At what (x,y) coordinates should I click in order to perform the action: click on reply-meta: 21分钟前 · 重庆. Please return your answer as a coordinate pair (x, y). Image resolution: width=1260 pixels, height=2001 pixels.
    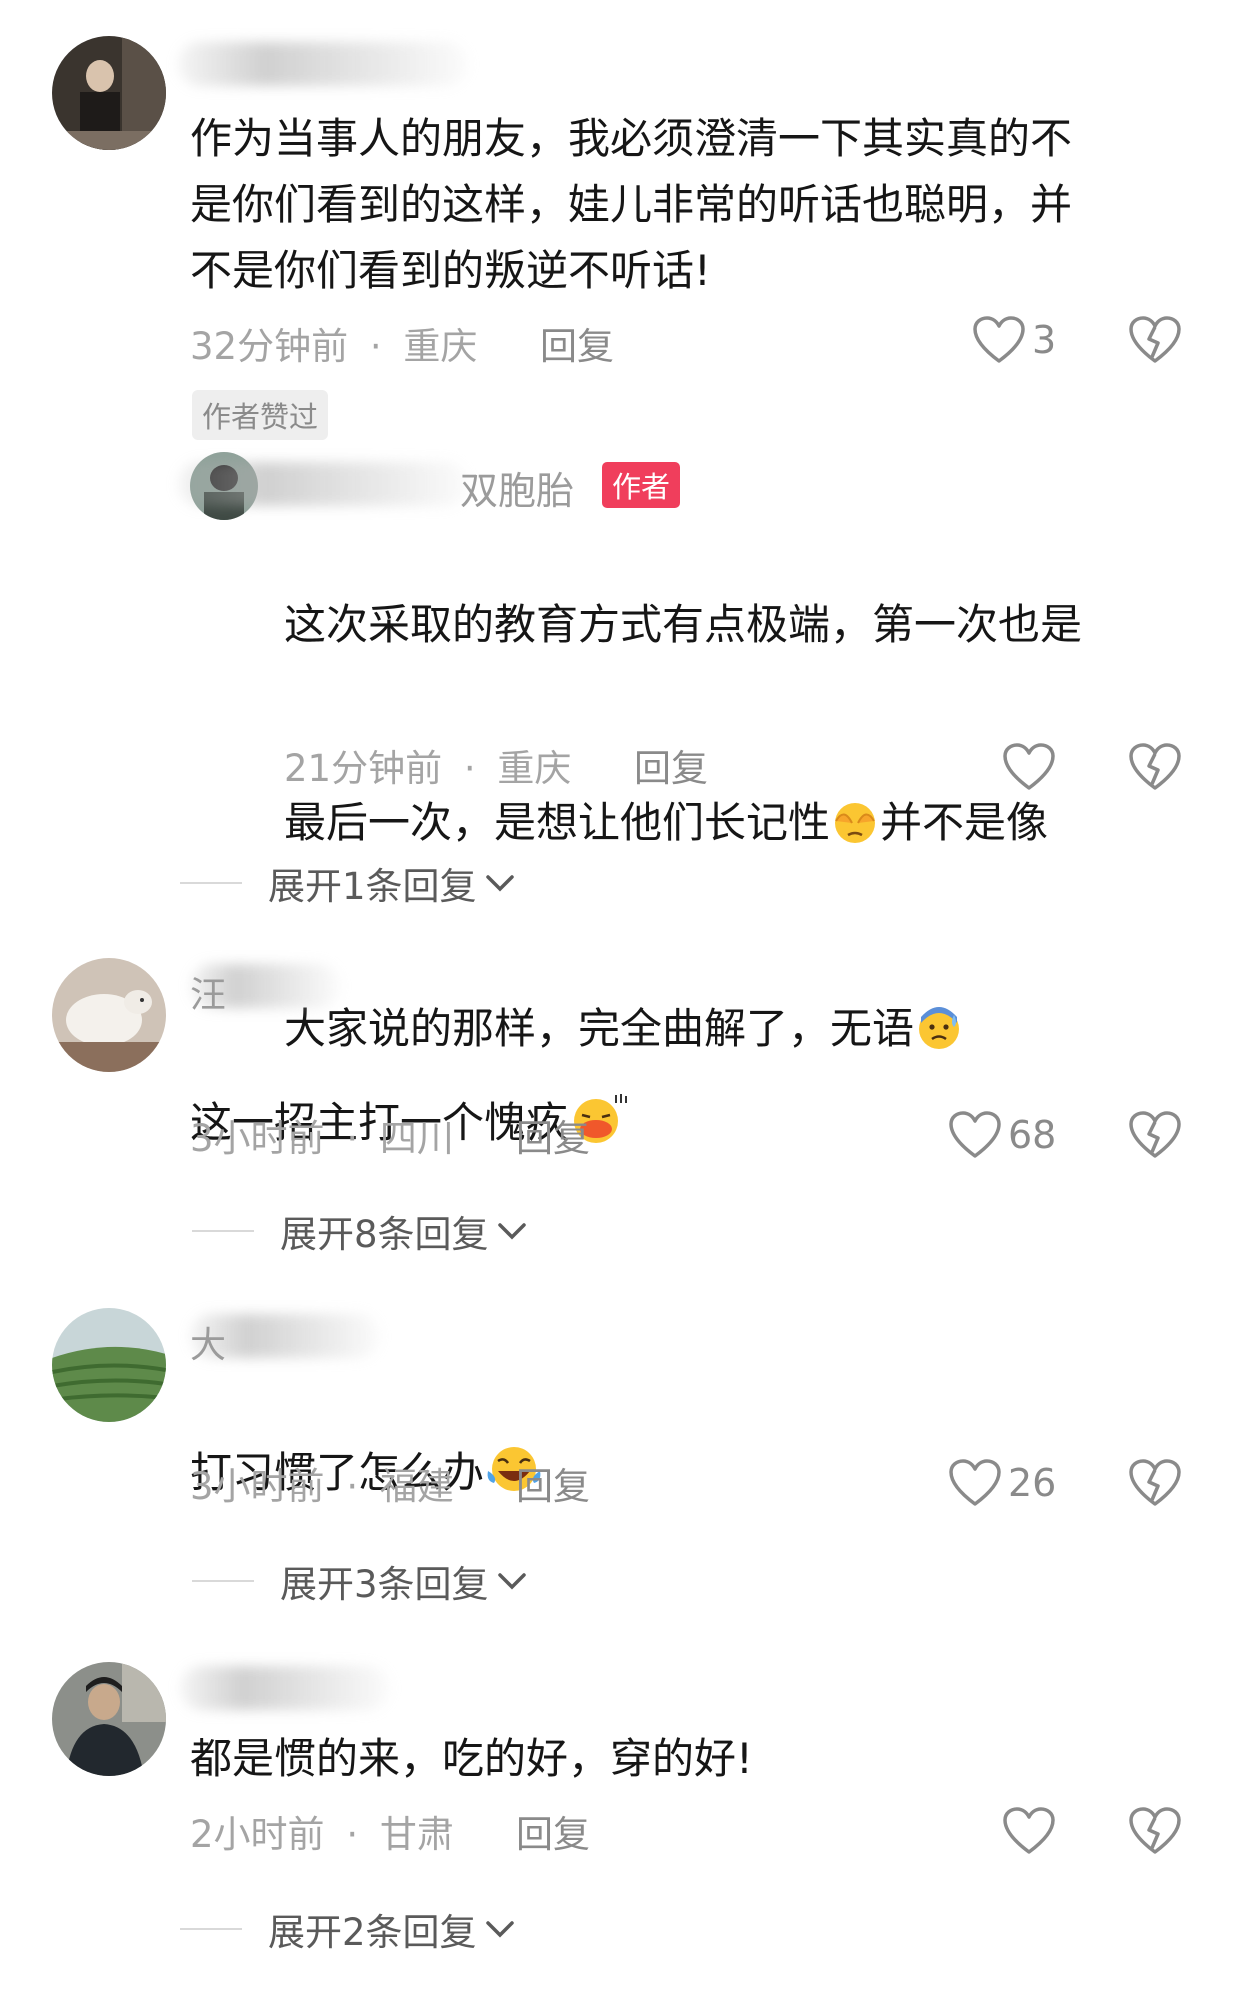
    Looking at the image, I should click on (427, 765).